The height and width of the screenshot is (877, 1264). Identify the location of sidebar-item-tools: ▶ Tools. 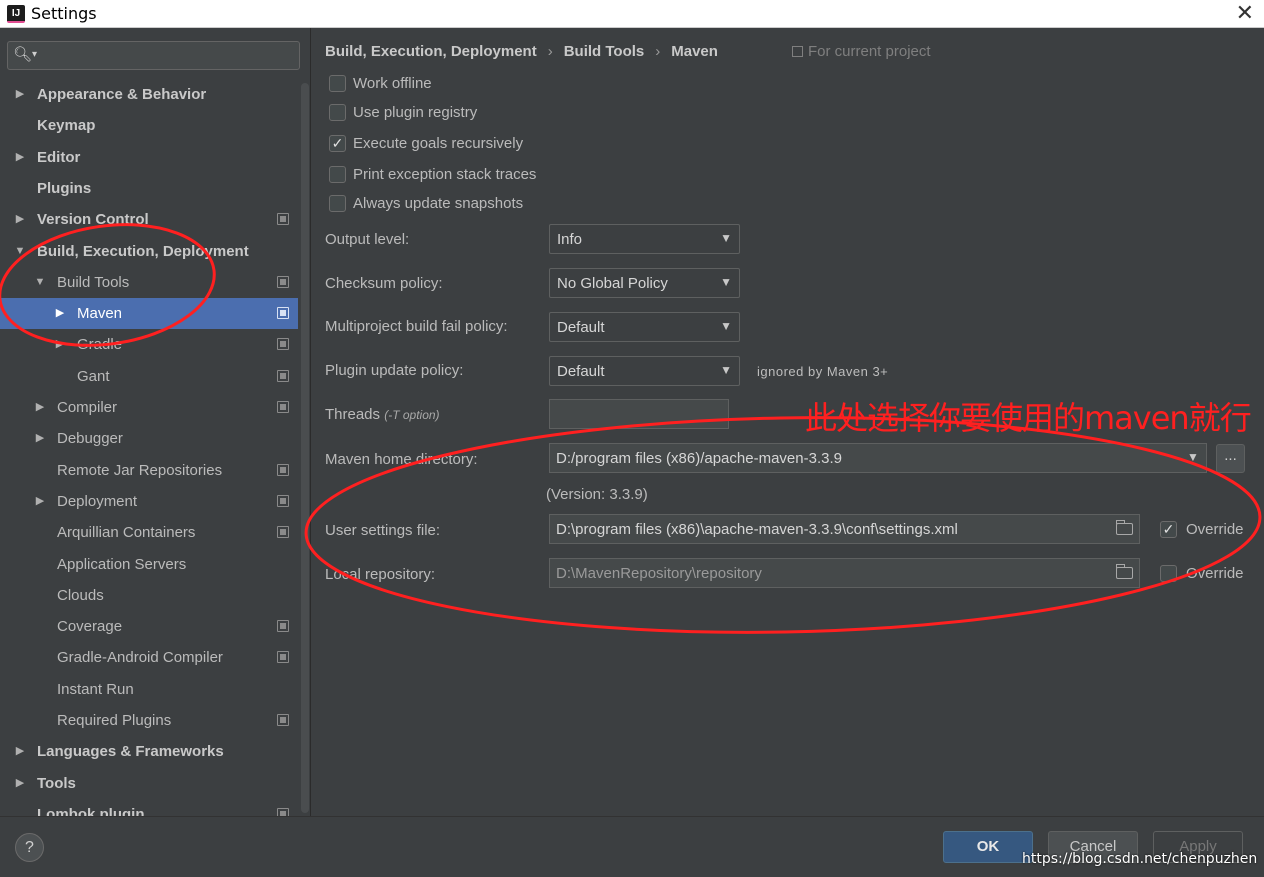
(149, 783).